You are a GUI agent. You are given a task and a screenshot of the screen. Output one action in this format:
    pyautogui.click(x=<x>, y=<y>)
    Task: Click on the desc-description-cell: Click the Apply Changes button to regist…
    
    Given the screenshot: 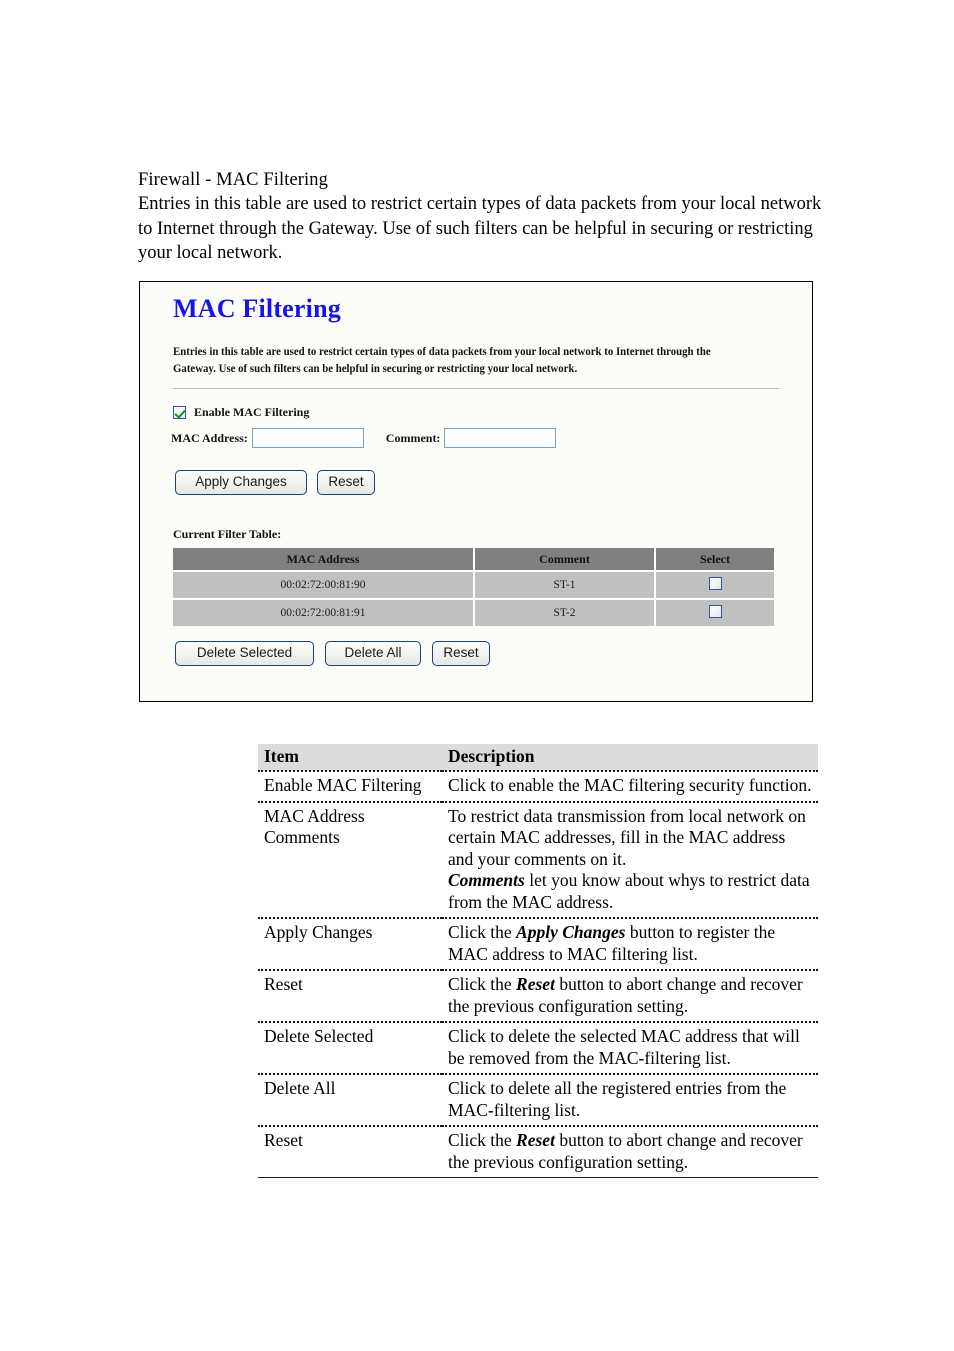 What is the action you would take?
    pyautogui.click(x=630, y=944)
    